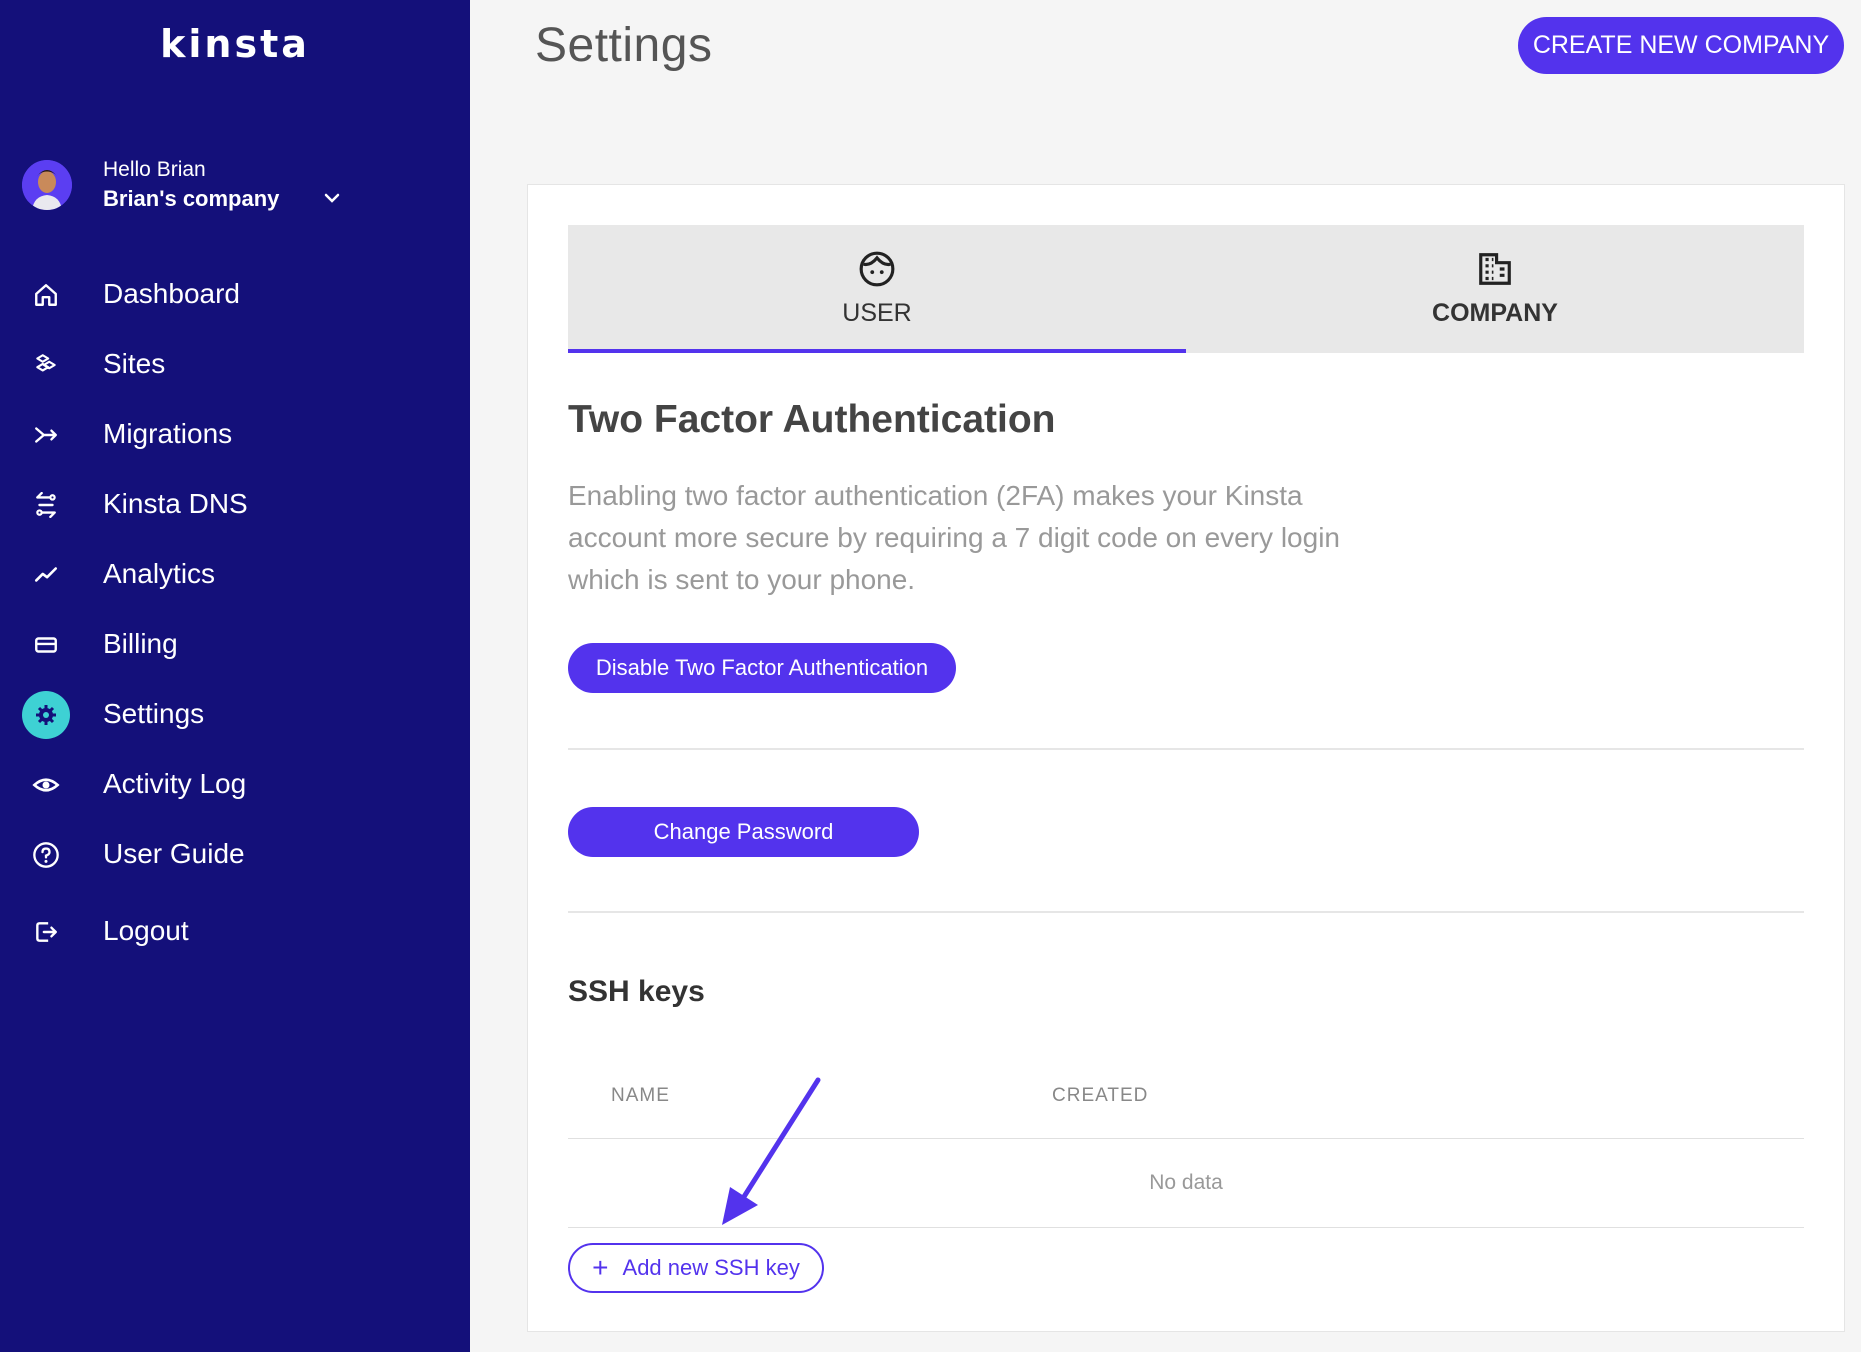 This screenshot has height=1352, width=1861. Describe the element at coordinates (171, 293) in the screenshot. I see `sidebar-item-label: Dashboard` at that location.